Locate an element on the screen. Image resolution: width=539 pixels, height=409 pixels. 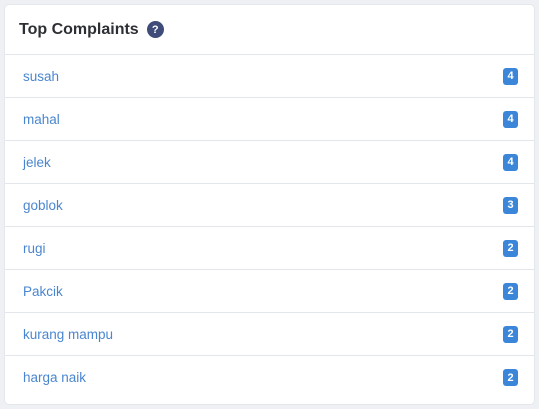
complaint-label: rugi is located at coordinates (34, 248).